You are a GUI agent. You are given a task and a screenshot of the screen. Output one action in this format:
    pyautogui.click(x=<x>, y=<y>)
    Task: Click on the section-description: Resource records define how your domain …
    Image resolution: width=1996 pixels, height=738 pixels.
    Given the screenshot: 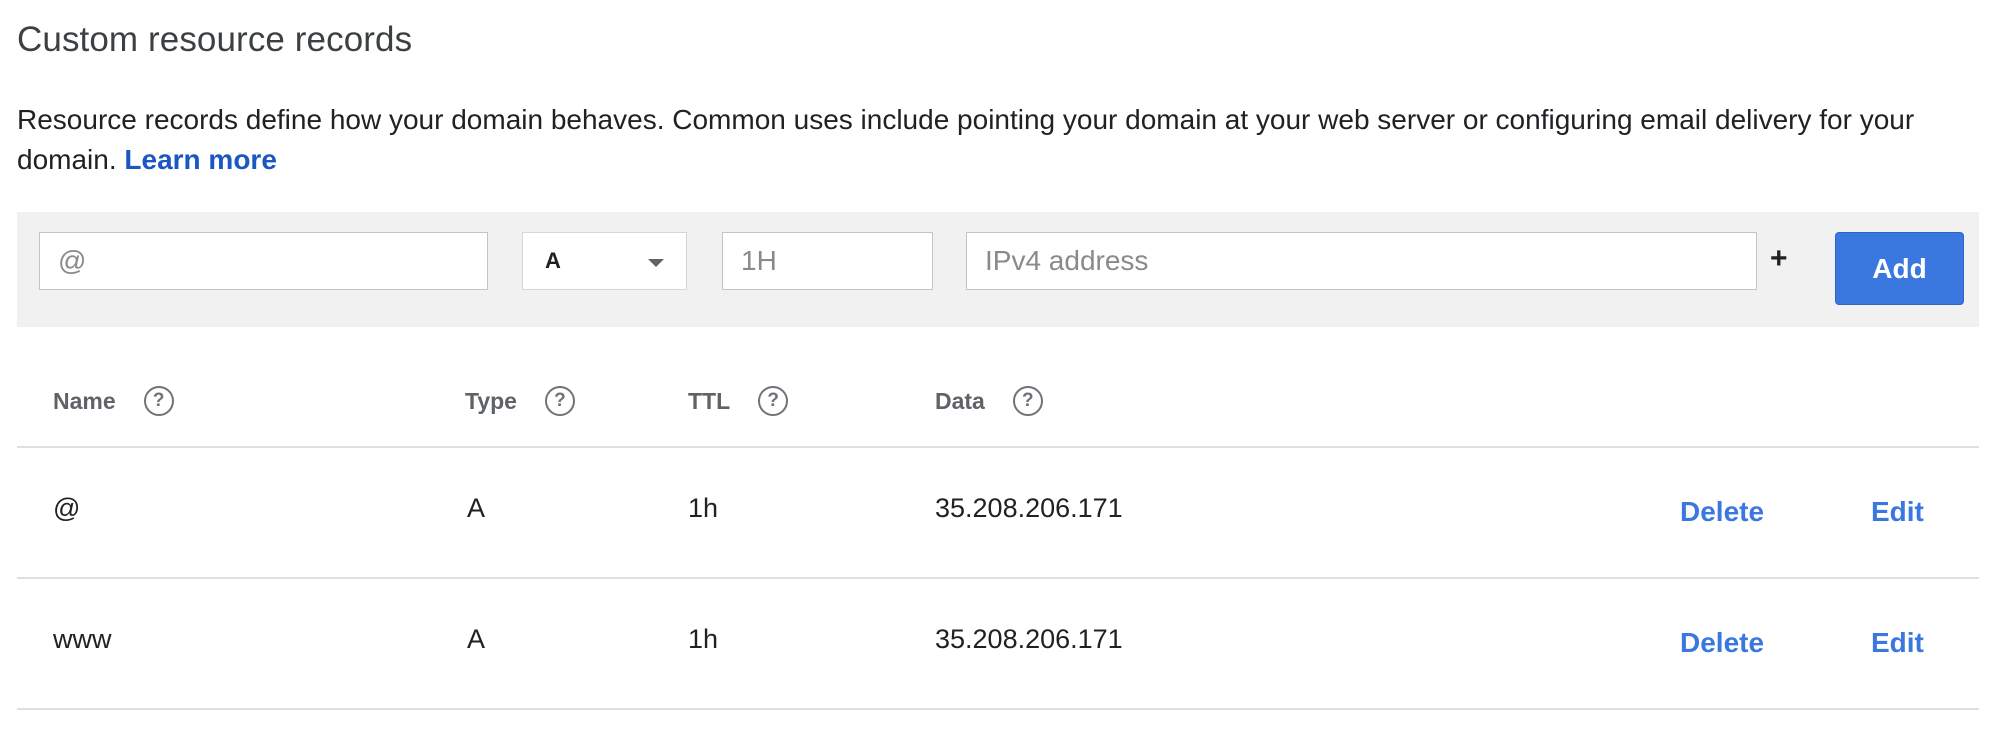 What is the action you would take?
    pyautogui.click(x=997, y=140)
    